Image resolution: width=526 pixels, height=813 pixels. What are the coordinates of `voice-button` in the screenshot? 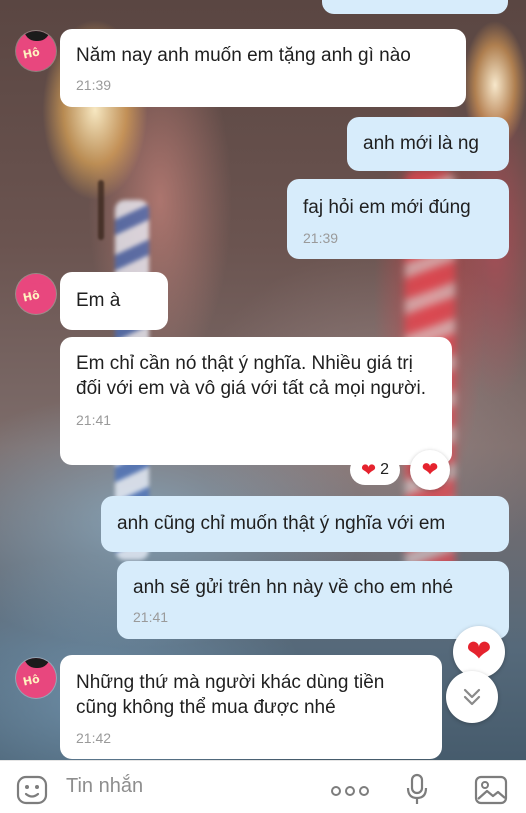 It's located at (417, 790).